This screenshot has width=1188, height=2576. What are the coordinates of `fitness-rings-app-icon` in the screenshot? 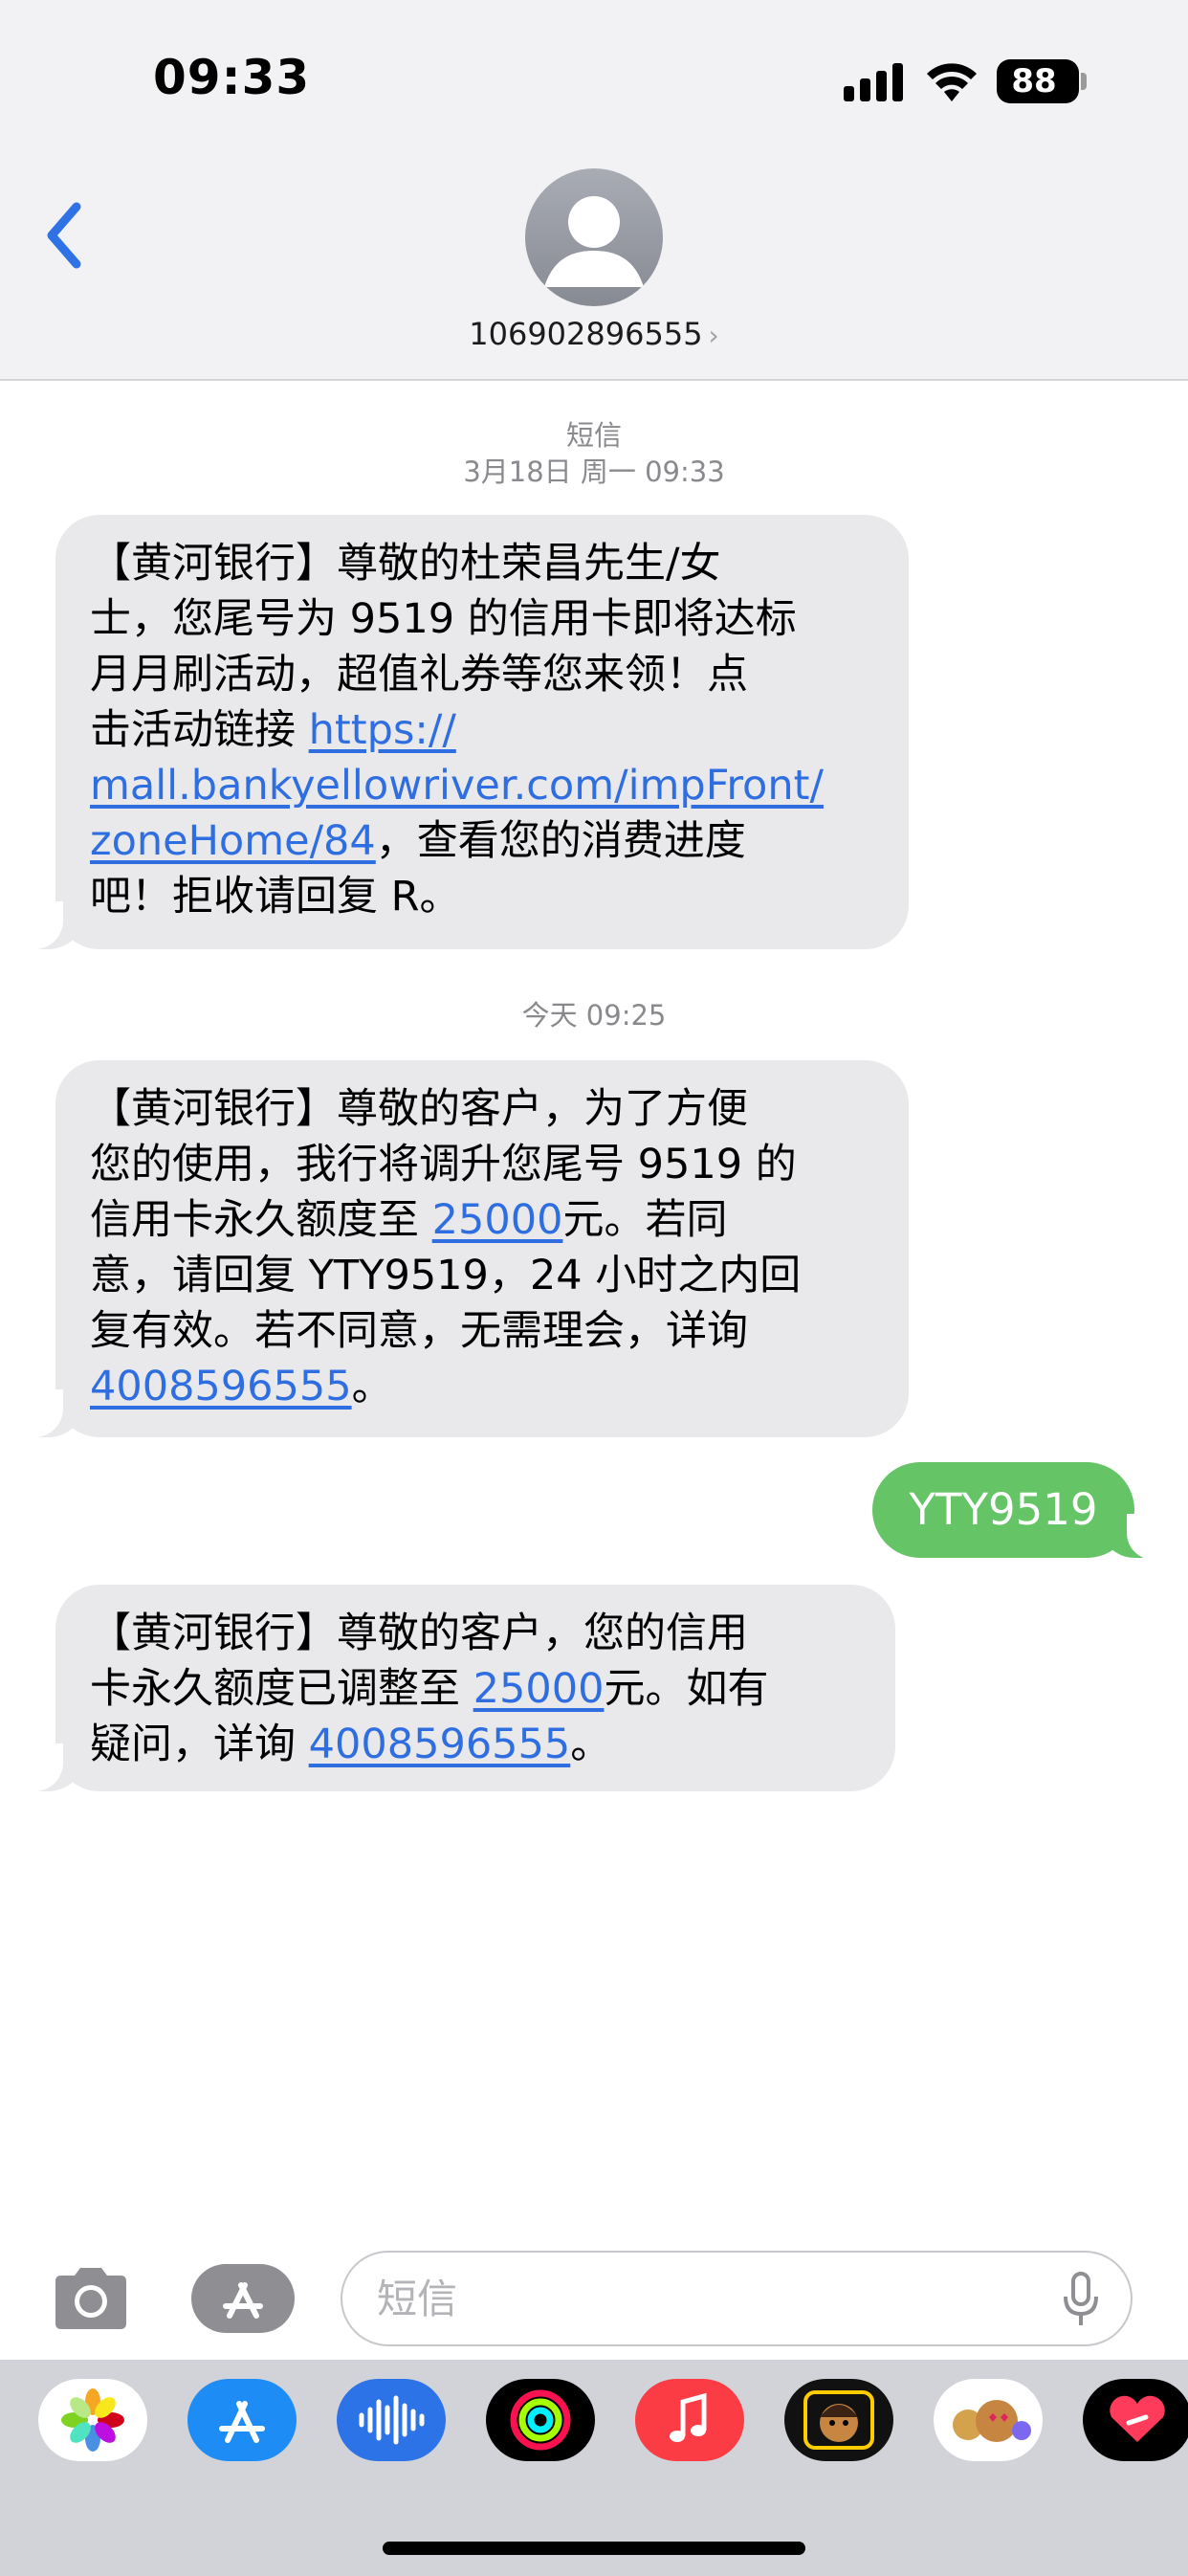 It's located at (540, 2420).